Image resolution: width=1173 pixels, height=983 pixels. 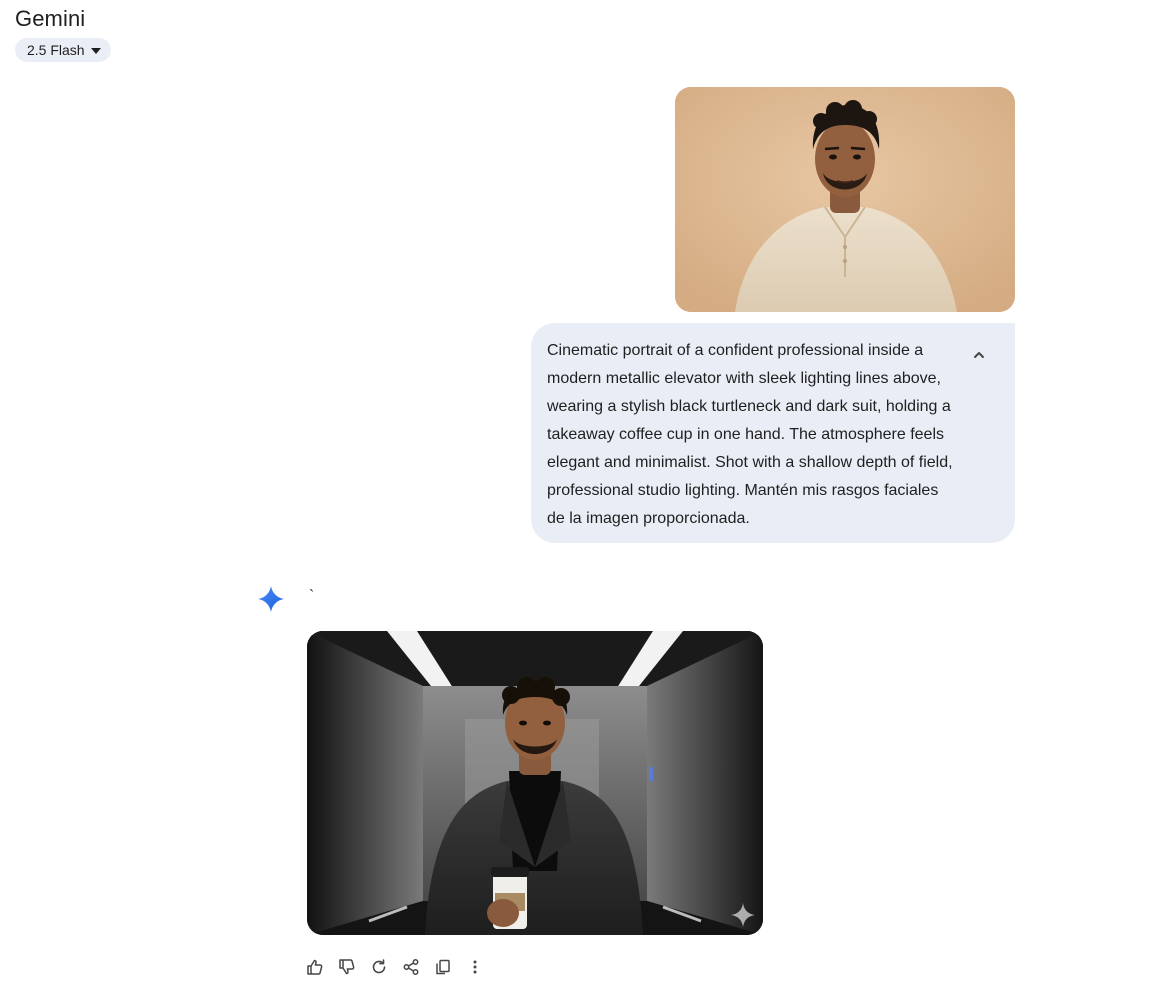 I want to click on thumb-up-icon, so click(x=315, y=967).